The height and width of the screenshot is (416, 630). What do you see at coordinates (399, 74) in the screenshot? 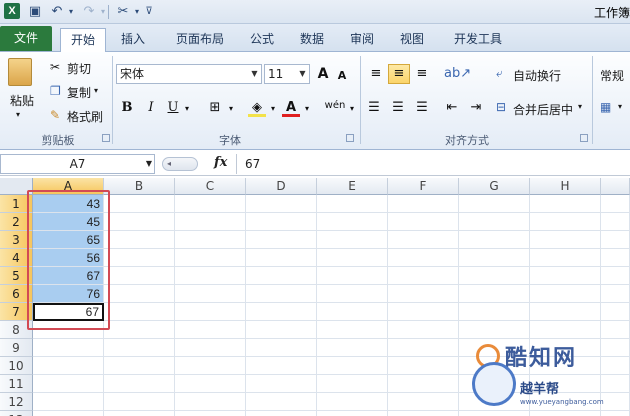
I see `align-middle-icon: ≡` at bounding box center [399, 74].